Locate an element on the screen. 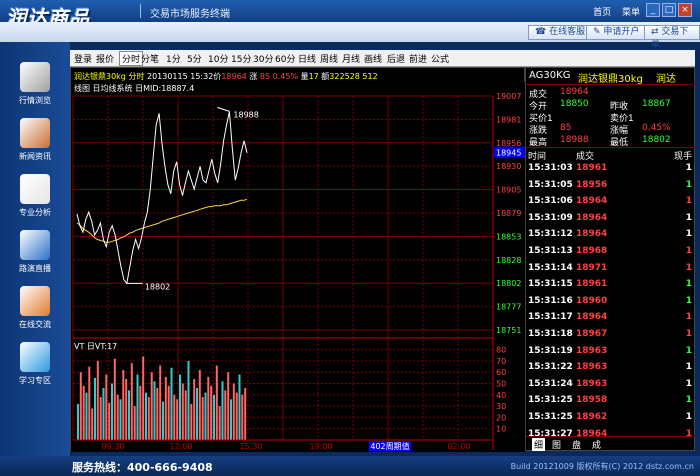 The image size is (700, 476). quote-tab-2: 盘 is located at coordinates (576, 444).